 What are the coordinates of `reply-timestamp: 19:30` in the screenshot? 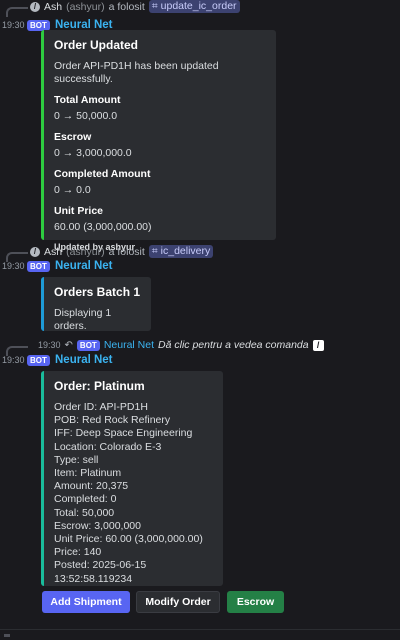 It's located at (49, 345).